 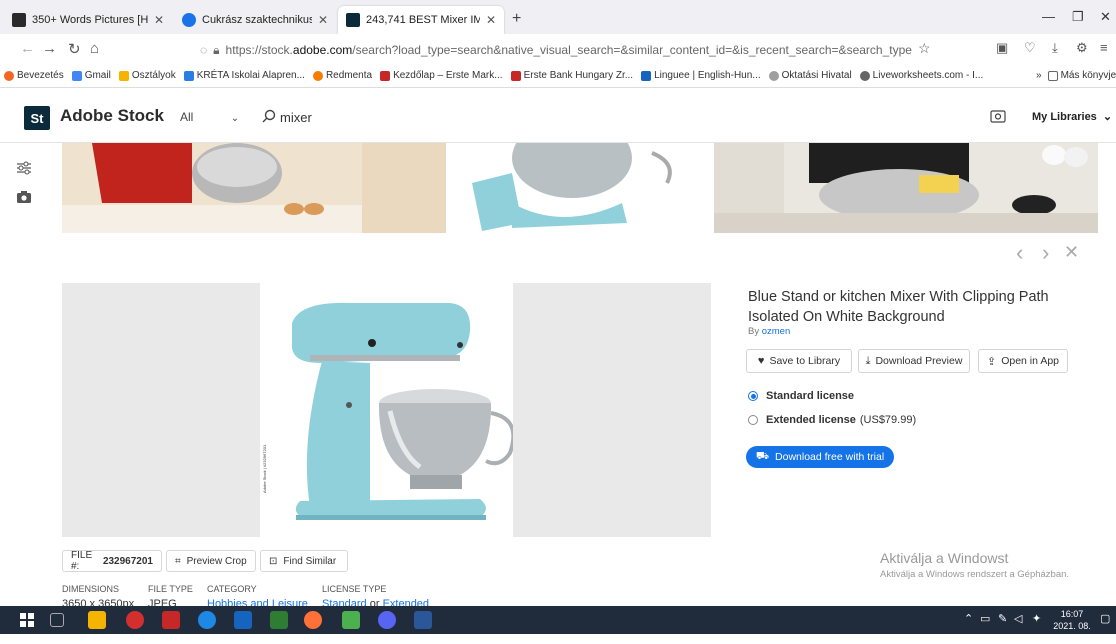 I want to click on open-in-app-button: ⇪ Open in App, so click(x=1023, y=361).